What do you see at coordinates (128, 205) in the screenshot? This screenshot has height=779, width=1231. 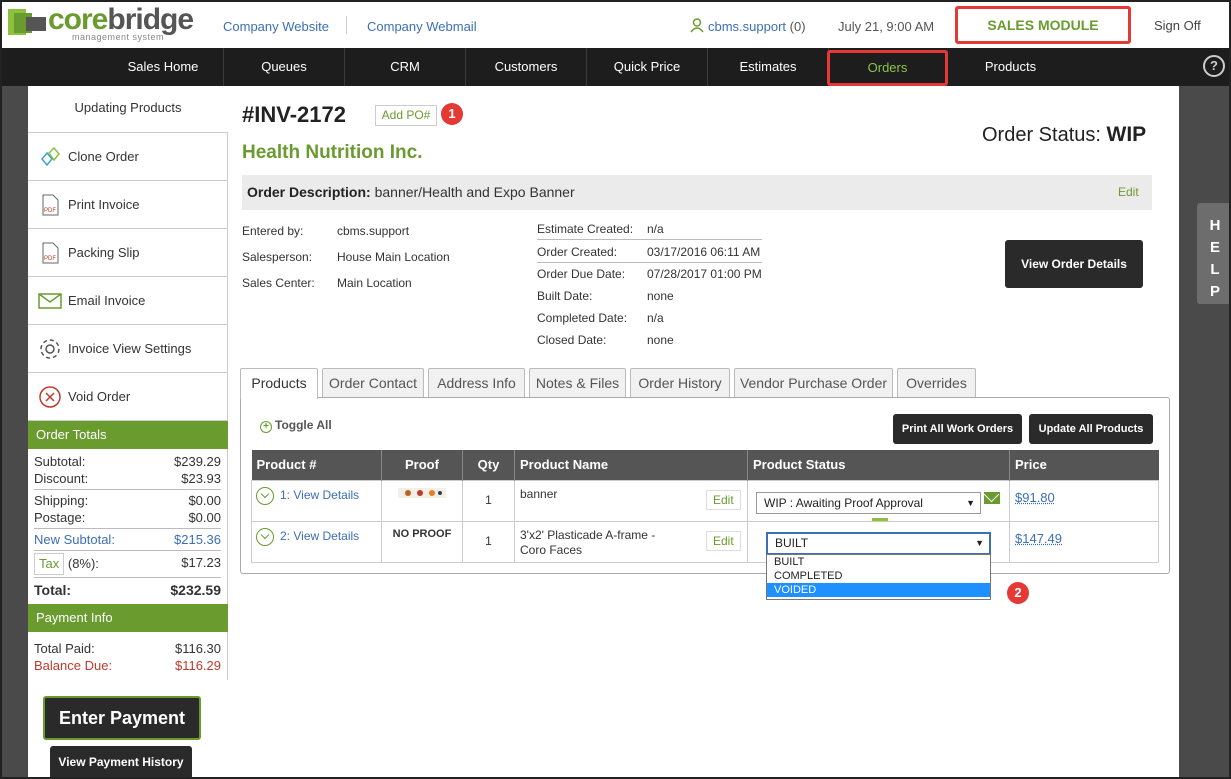 I see `print-invoice-button: PDF Print Invoice` at bounding box center [128, 205].